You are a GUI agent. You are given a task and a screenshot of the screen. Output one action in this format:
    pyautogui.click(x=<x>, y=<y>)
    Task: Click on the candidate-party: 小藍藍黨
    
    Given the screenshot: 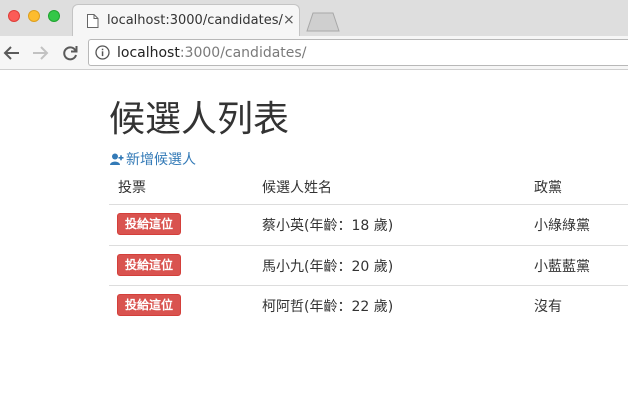 What is the action you would take?
    pyautogui.click(x=562, y=267)
    